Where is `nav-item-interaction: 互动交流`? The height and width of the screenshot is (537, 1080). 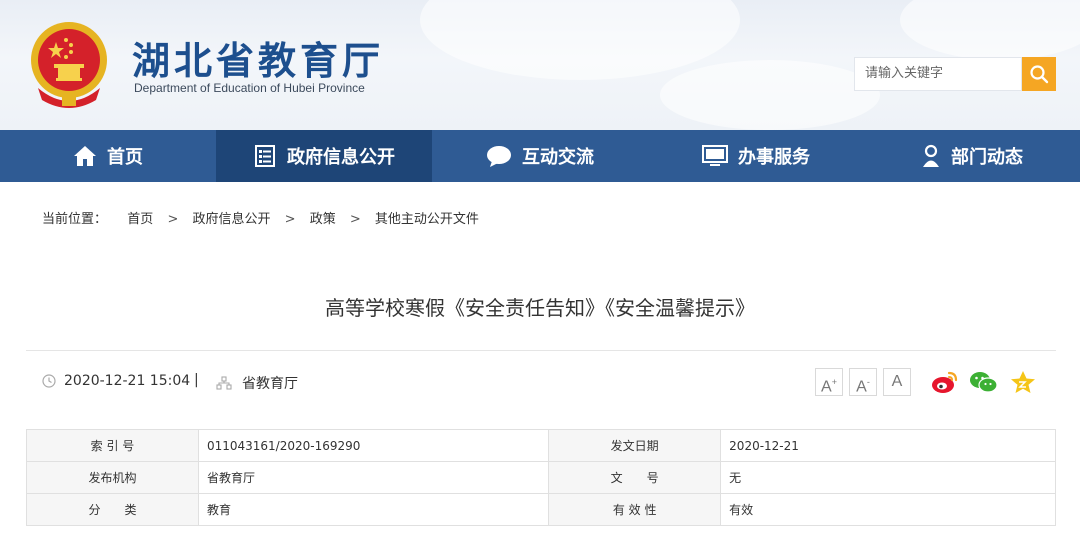 nav-item-interaction: 互动交流 is located at coordinates (540, 156).